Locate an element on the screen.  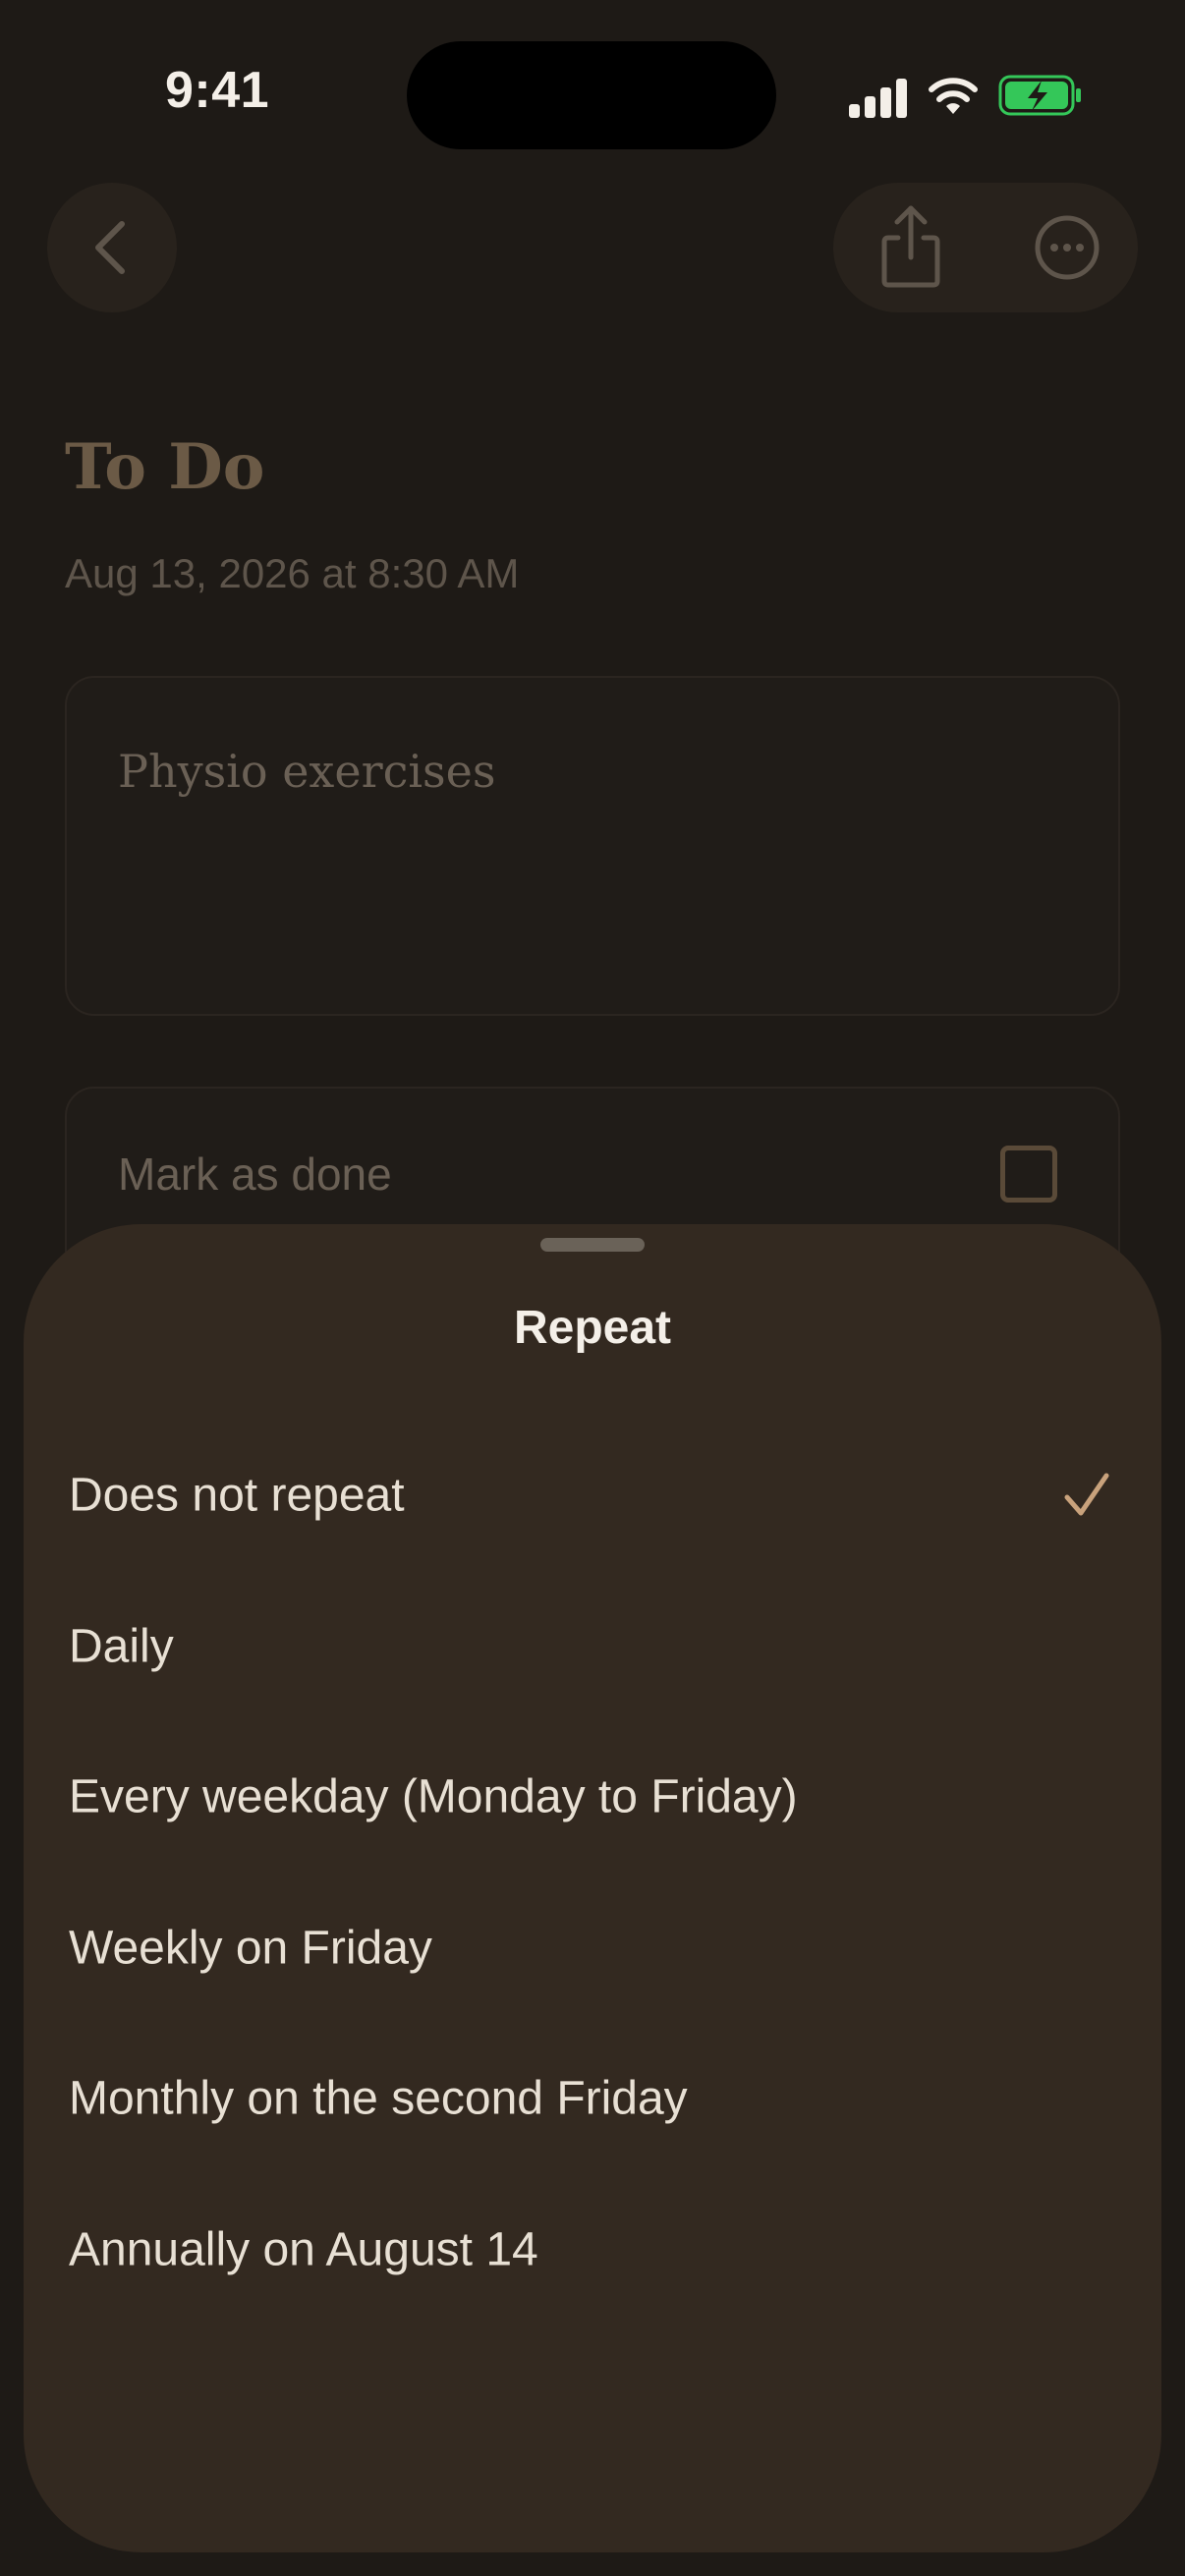
repeat-option-weekly: Weekly on Friday is located at coordinates (592, 1948).